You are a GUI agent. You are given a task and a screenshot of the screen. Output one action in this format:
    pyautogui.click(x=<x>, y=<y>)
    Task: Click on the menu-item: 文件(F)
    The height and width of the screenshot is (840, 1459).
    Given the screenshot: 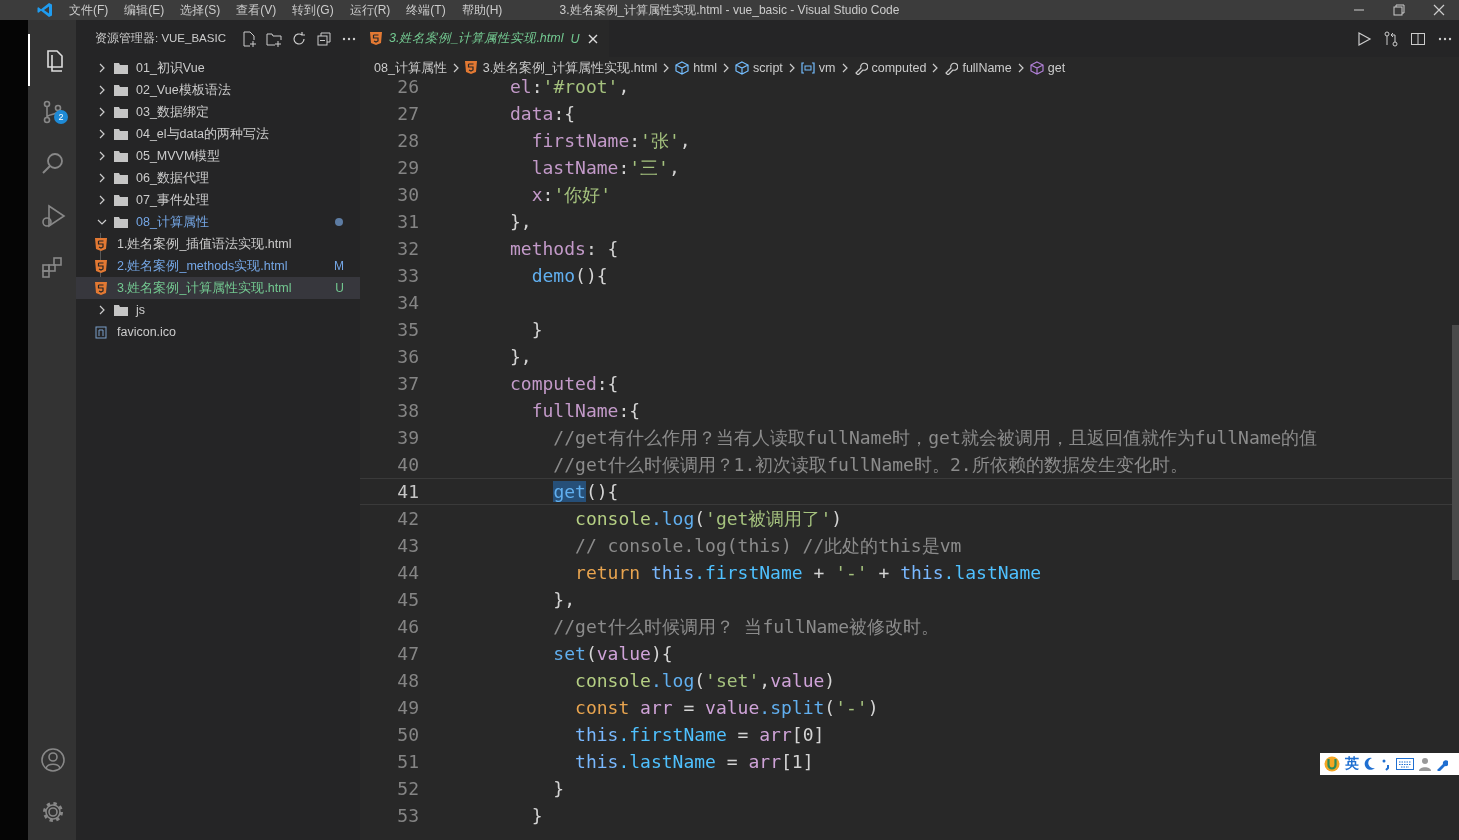 What is the action you would take?
    pyautogui.click(x=89, y=10)
    